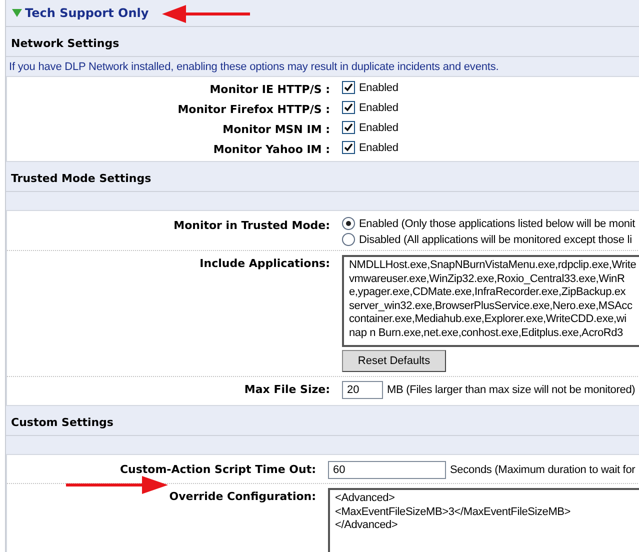  I want to click on field-label: Monitor Yahoo IM :, so click(271, 149).